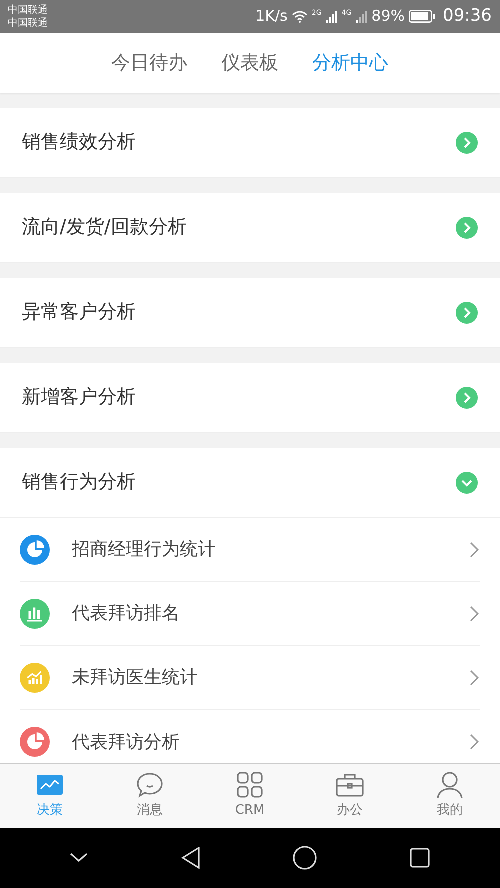 The image size is (500, 888). Describe the element at coordinates (350, 785) in the screenshot. I see `briefcase-icon` at that location.